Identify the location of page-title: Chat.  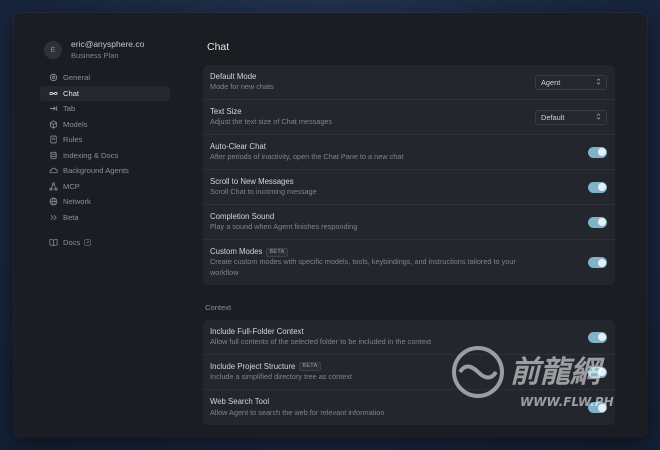
(218, 47).